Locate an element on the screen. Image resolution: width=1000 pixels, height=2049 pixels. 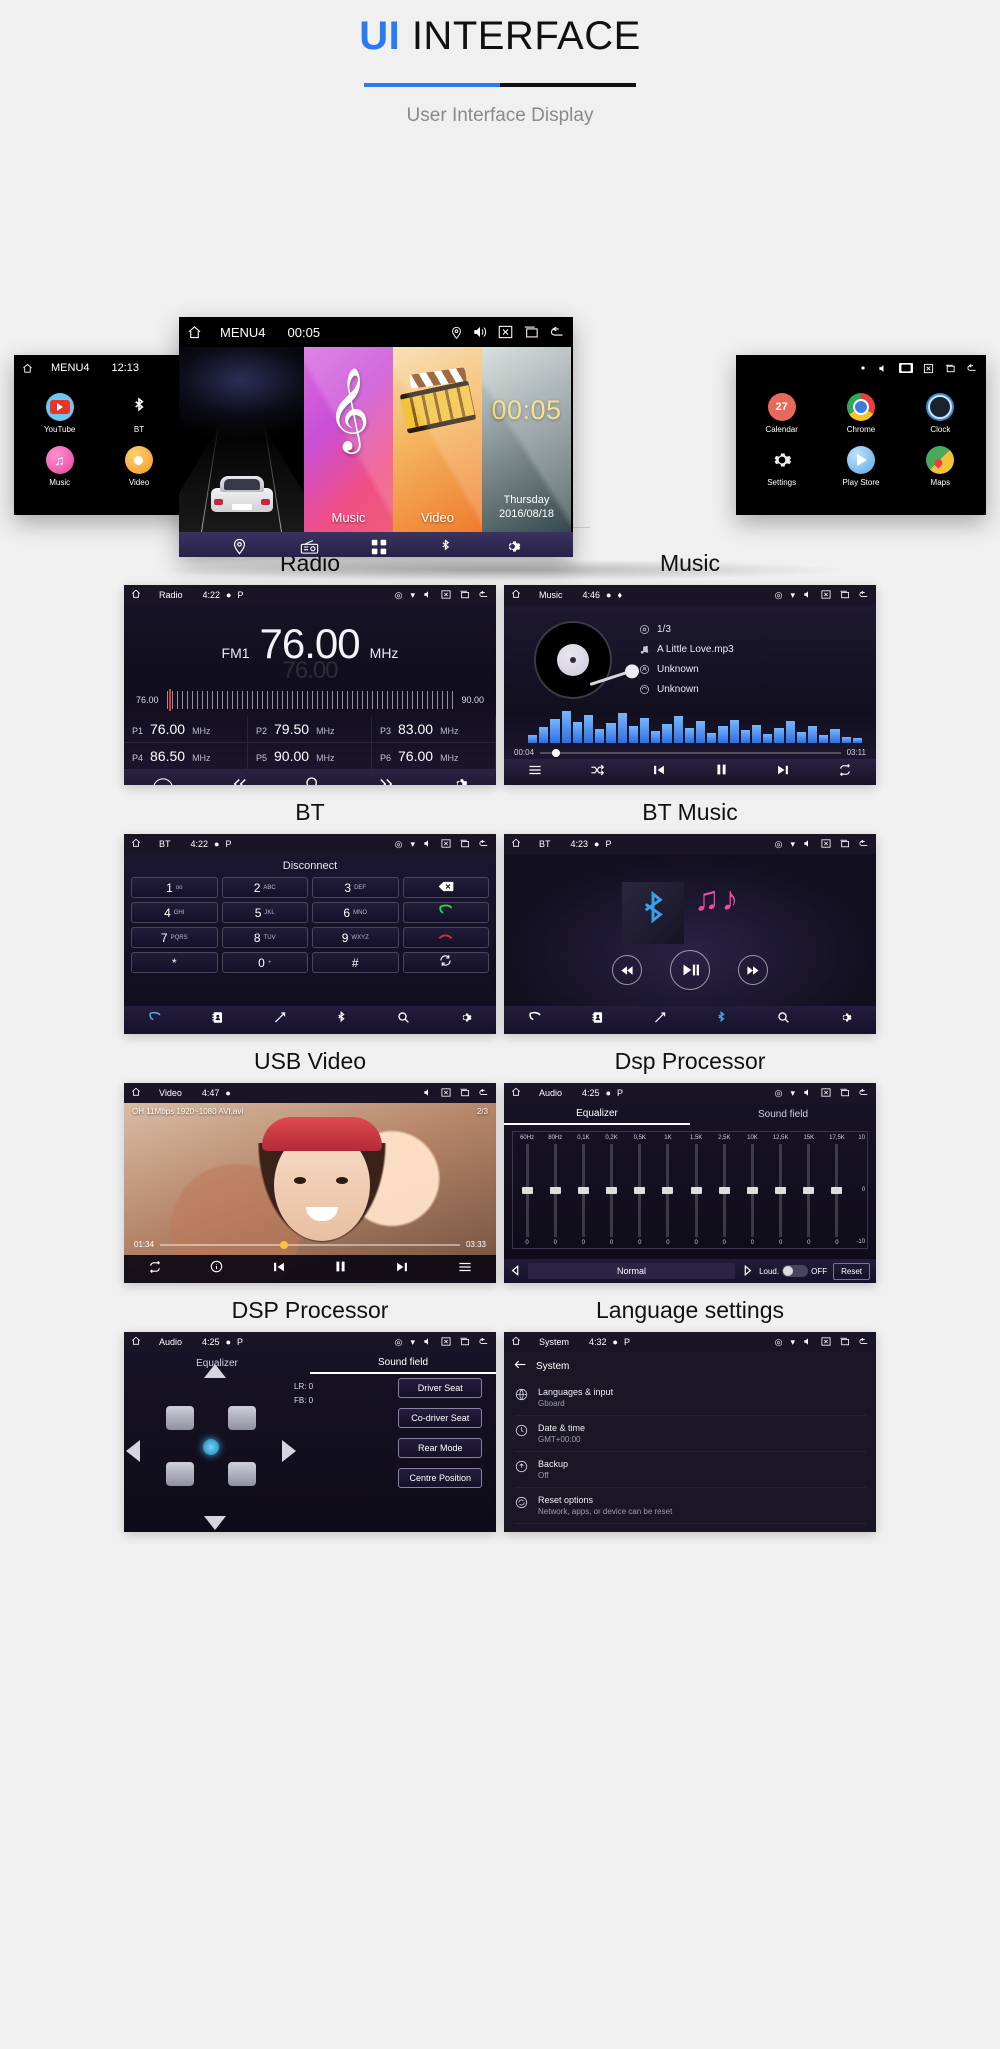
app-bt: BT is located at coordinates (138, 413).